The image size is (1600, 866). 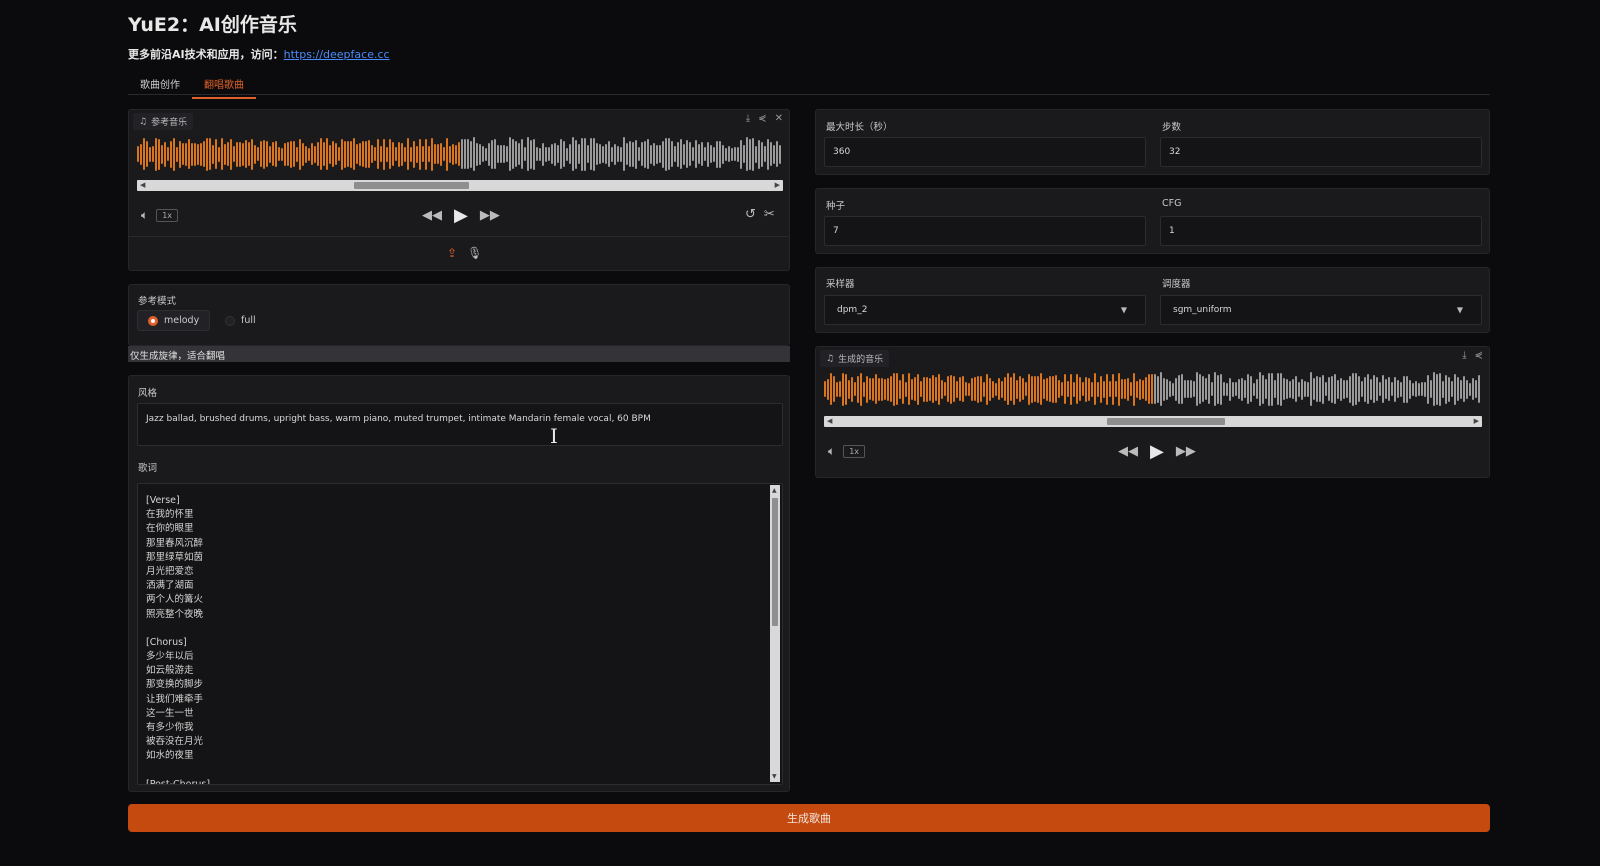 What do you see at coordinates (985, 310) in the screenshot?
I see `sampler-dropdown: dpm_2 ▼` at bounding box center [985, 310].